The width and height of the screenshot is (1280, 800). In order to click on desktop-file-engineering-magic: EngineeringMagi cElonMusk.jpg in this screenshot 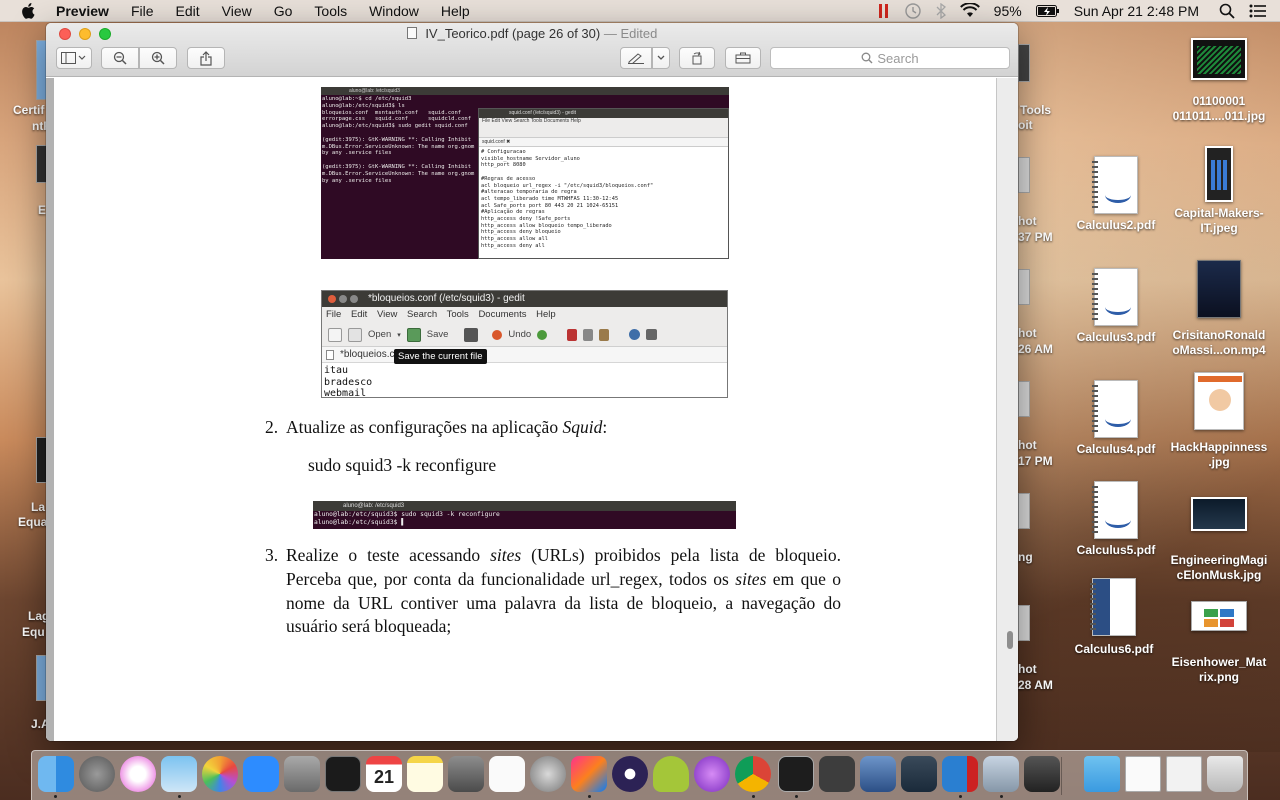, I will do `click(1219, 540)`.